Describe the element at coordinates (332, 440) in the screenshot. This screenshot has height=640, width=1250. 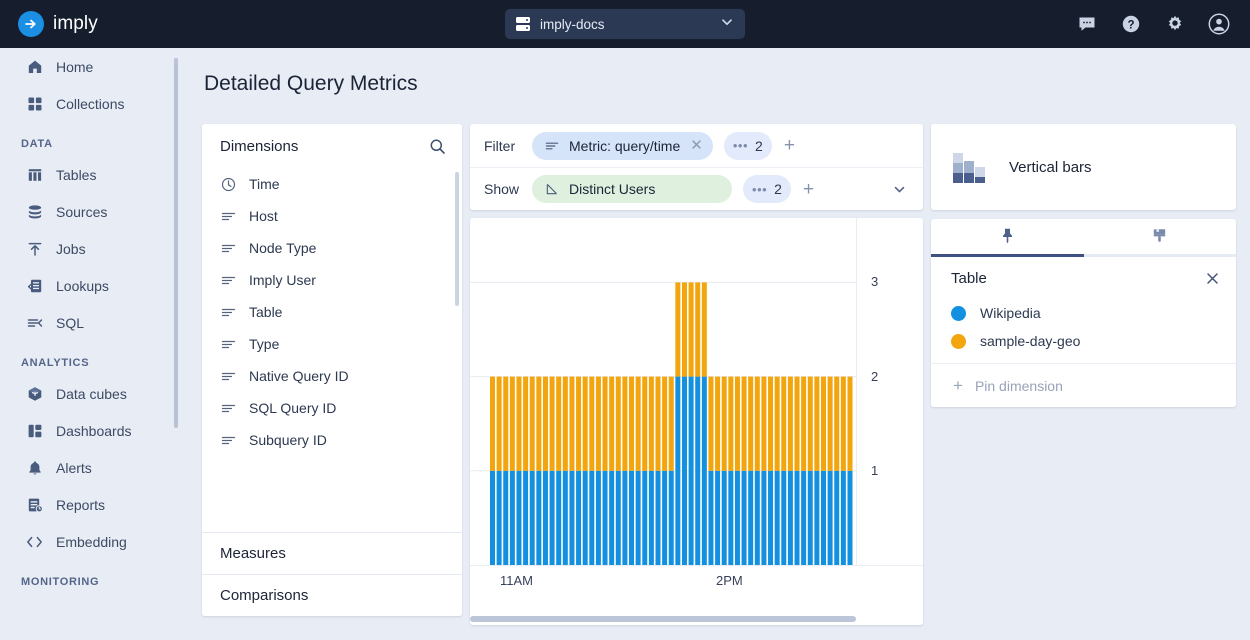
I see `dimension-item-subquery-id: Subquery ID` at that location.